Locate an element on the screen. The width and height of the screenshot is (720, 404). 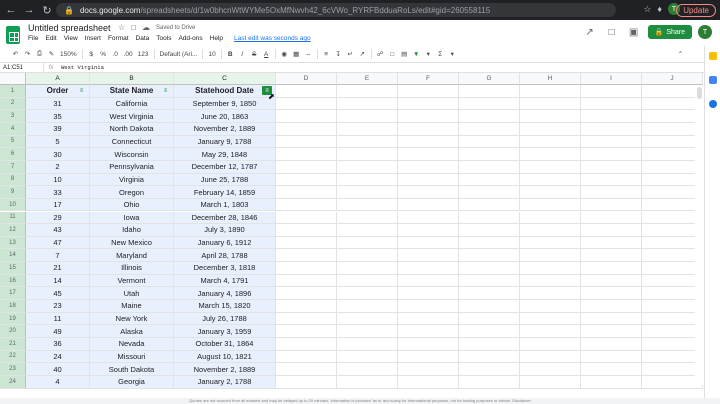
table-cell: 14 is located at coordinates (58, 281).